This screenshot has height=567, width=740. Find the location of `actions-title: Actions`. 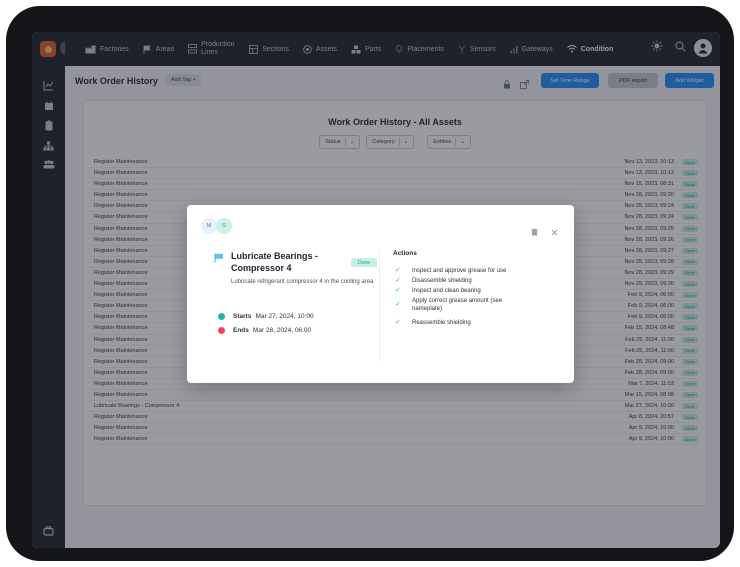

actions-title: Actions is located at coordinates (405, 253).